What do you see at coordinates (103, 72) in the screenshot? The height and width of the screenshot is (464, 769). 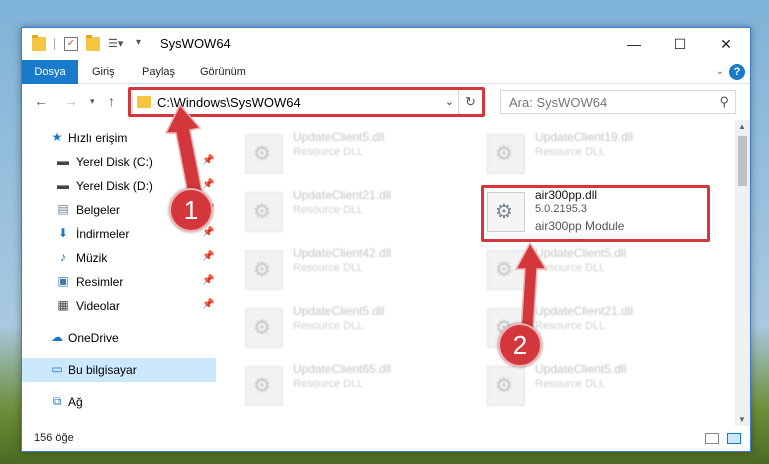 I see `tab-home: Giriş` at bounding box center [103, 72].